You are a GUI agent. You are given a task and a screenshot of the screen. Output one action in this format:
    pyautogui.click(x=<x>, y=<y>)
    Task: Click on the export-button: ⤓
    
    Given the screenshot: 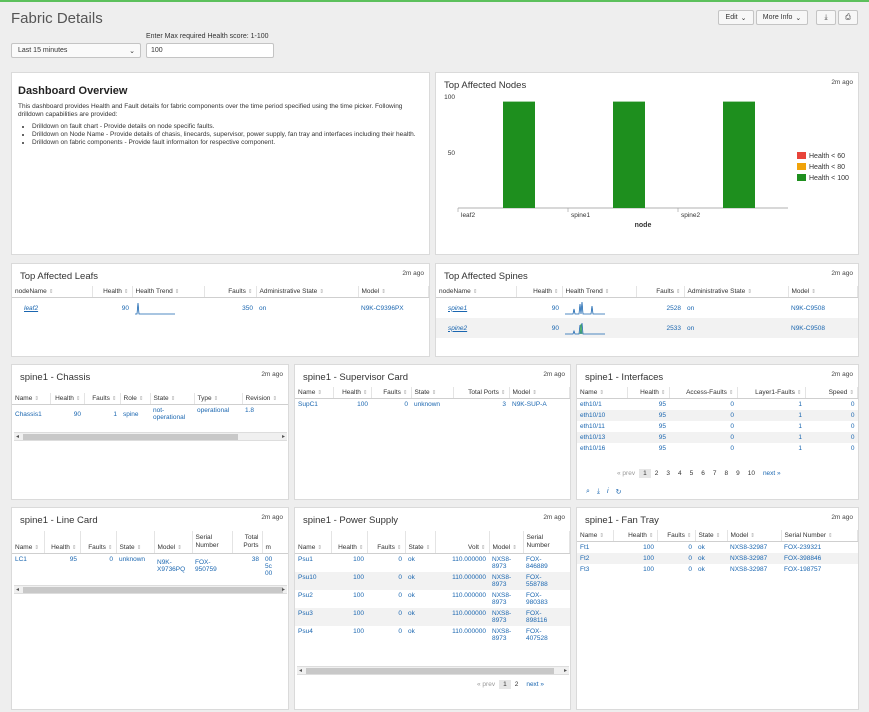 What is the action you would take?
    pyautogui.click(x=826, y=17)
    